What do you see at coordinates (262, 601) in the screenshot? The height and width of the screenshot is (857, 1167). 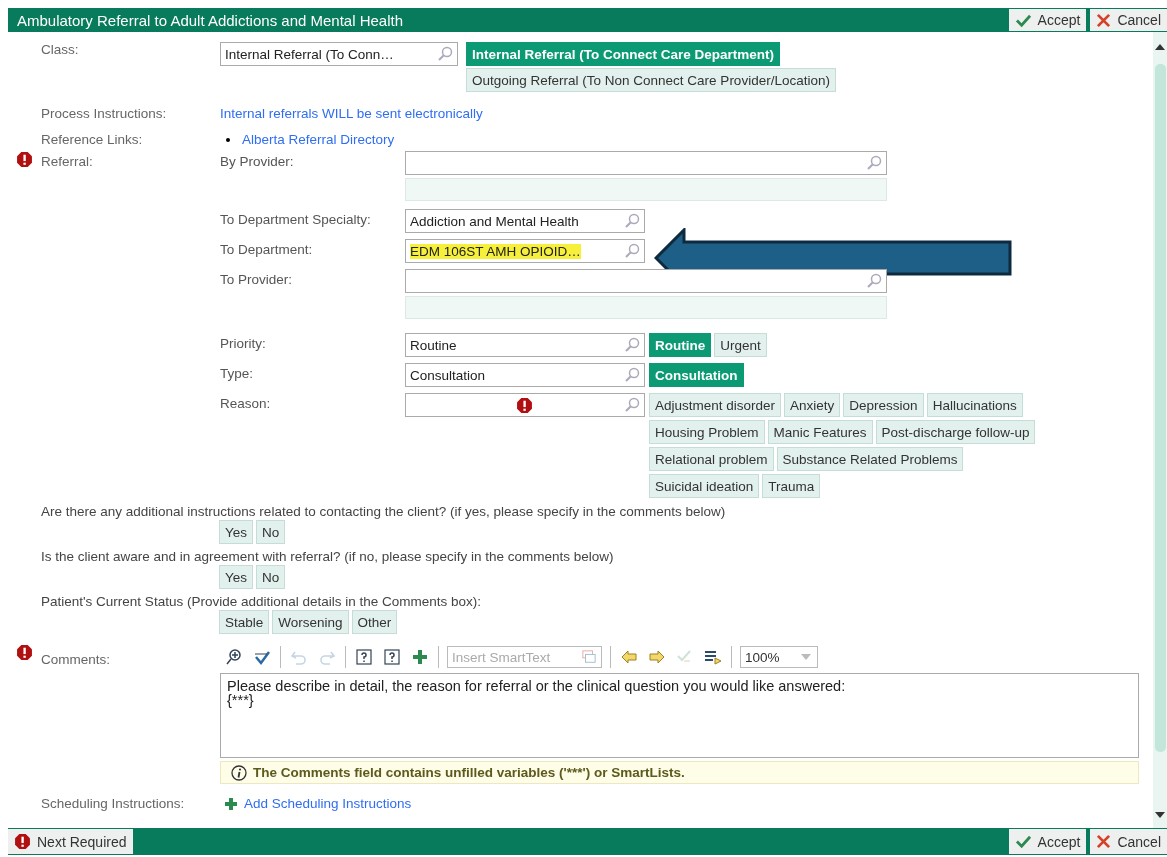 I see `question-text: Patient's Current Status (Provide additional details in the Comments box):` at bounding box center [262, 601].